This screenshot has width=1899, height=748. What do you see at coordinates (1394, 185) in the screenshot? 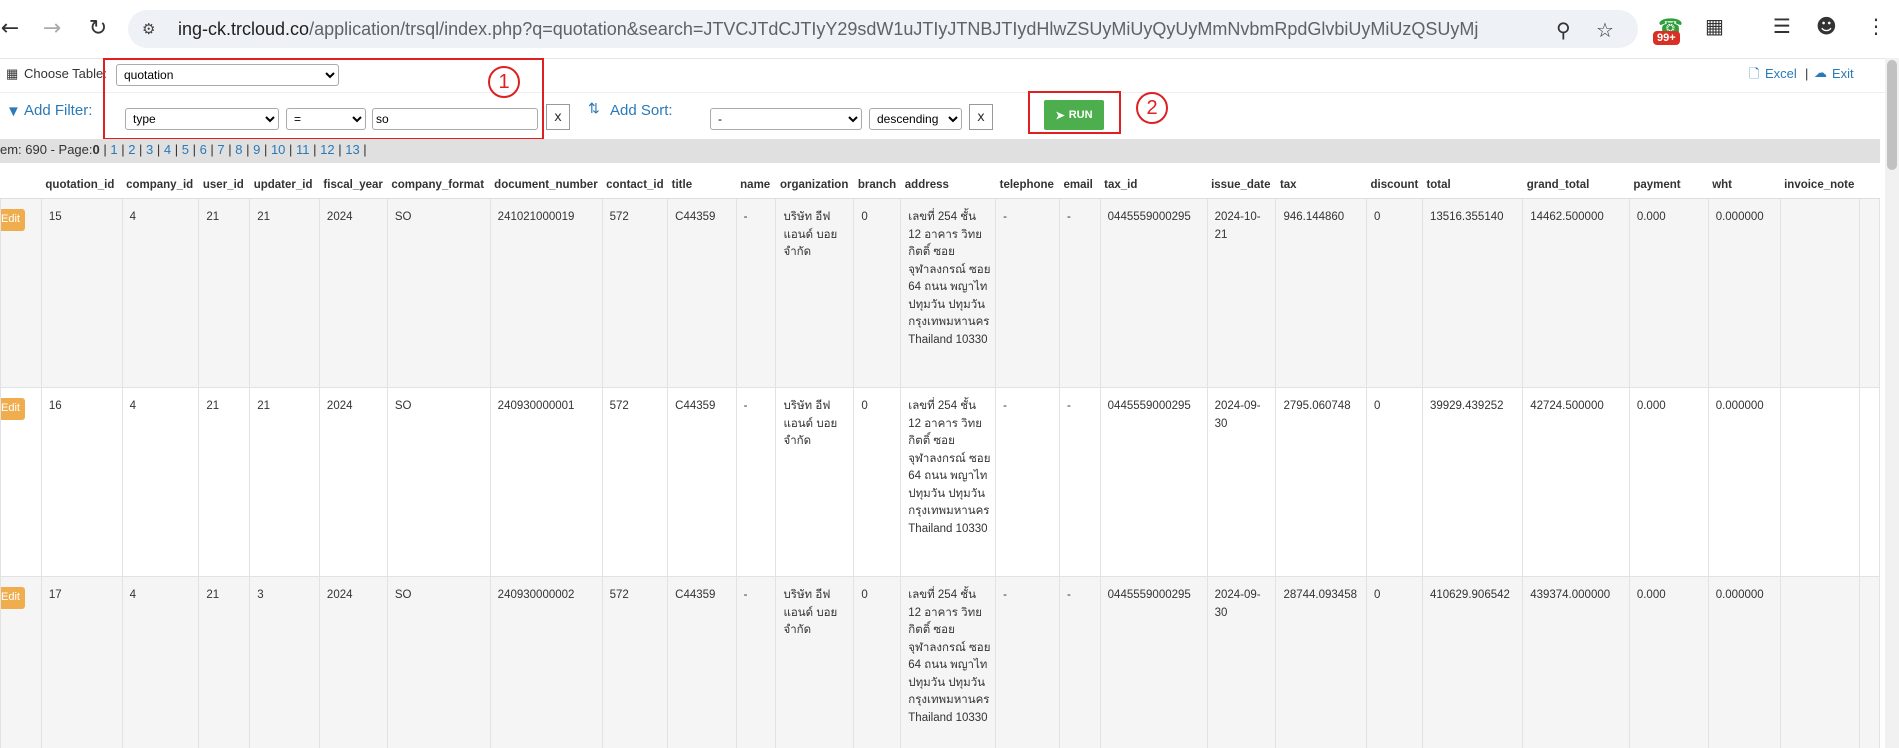
I see `column-header: discount` at bounding box center [1394, 185].